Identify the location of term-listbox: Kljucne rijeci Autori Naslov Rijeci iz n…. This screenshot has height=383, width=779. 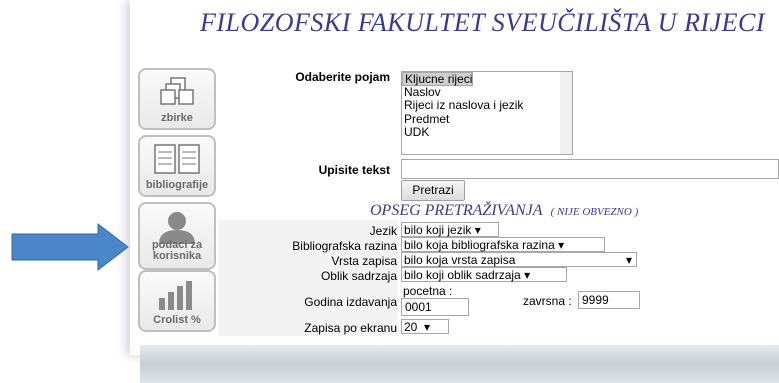
(487, 113).